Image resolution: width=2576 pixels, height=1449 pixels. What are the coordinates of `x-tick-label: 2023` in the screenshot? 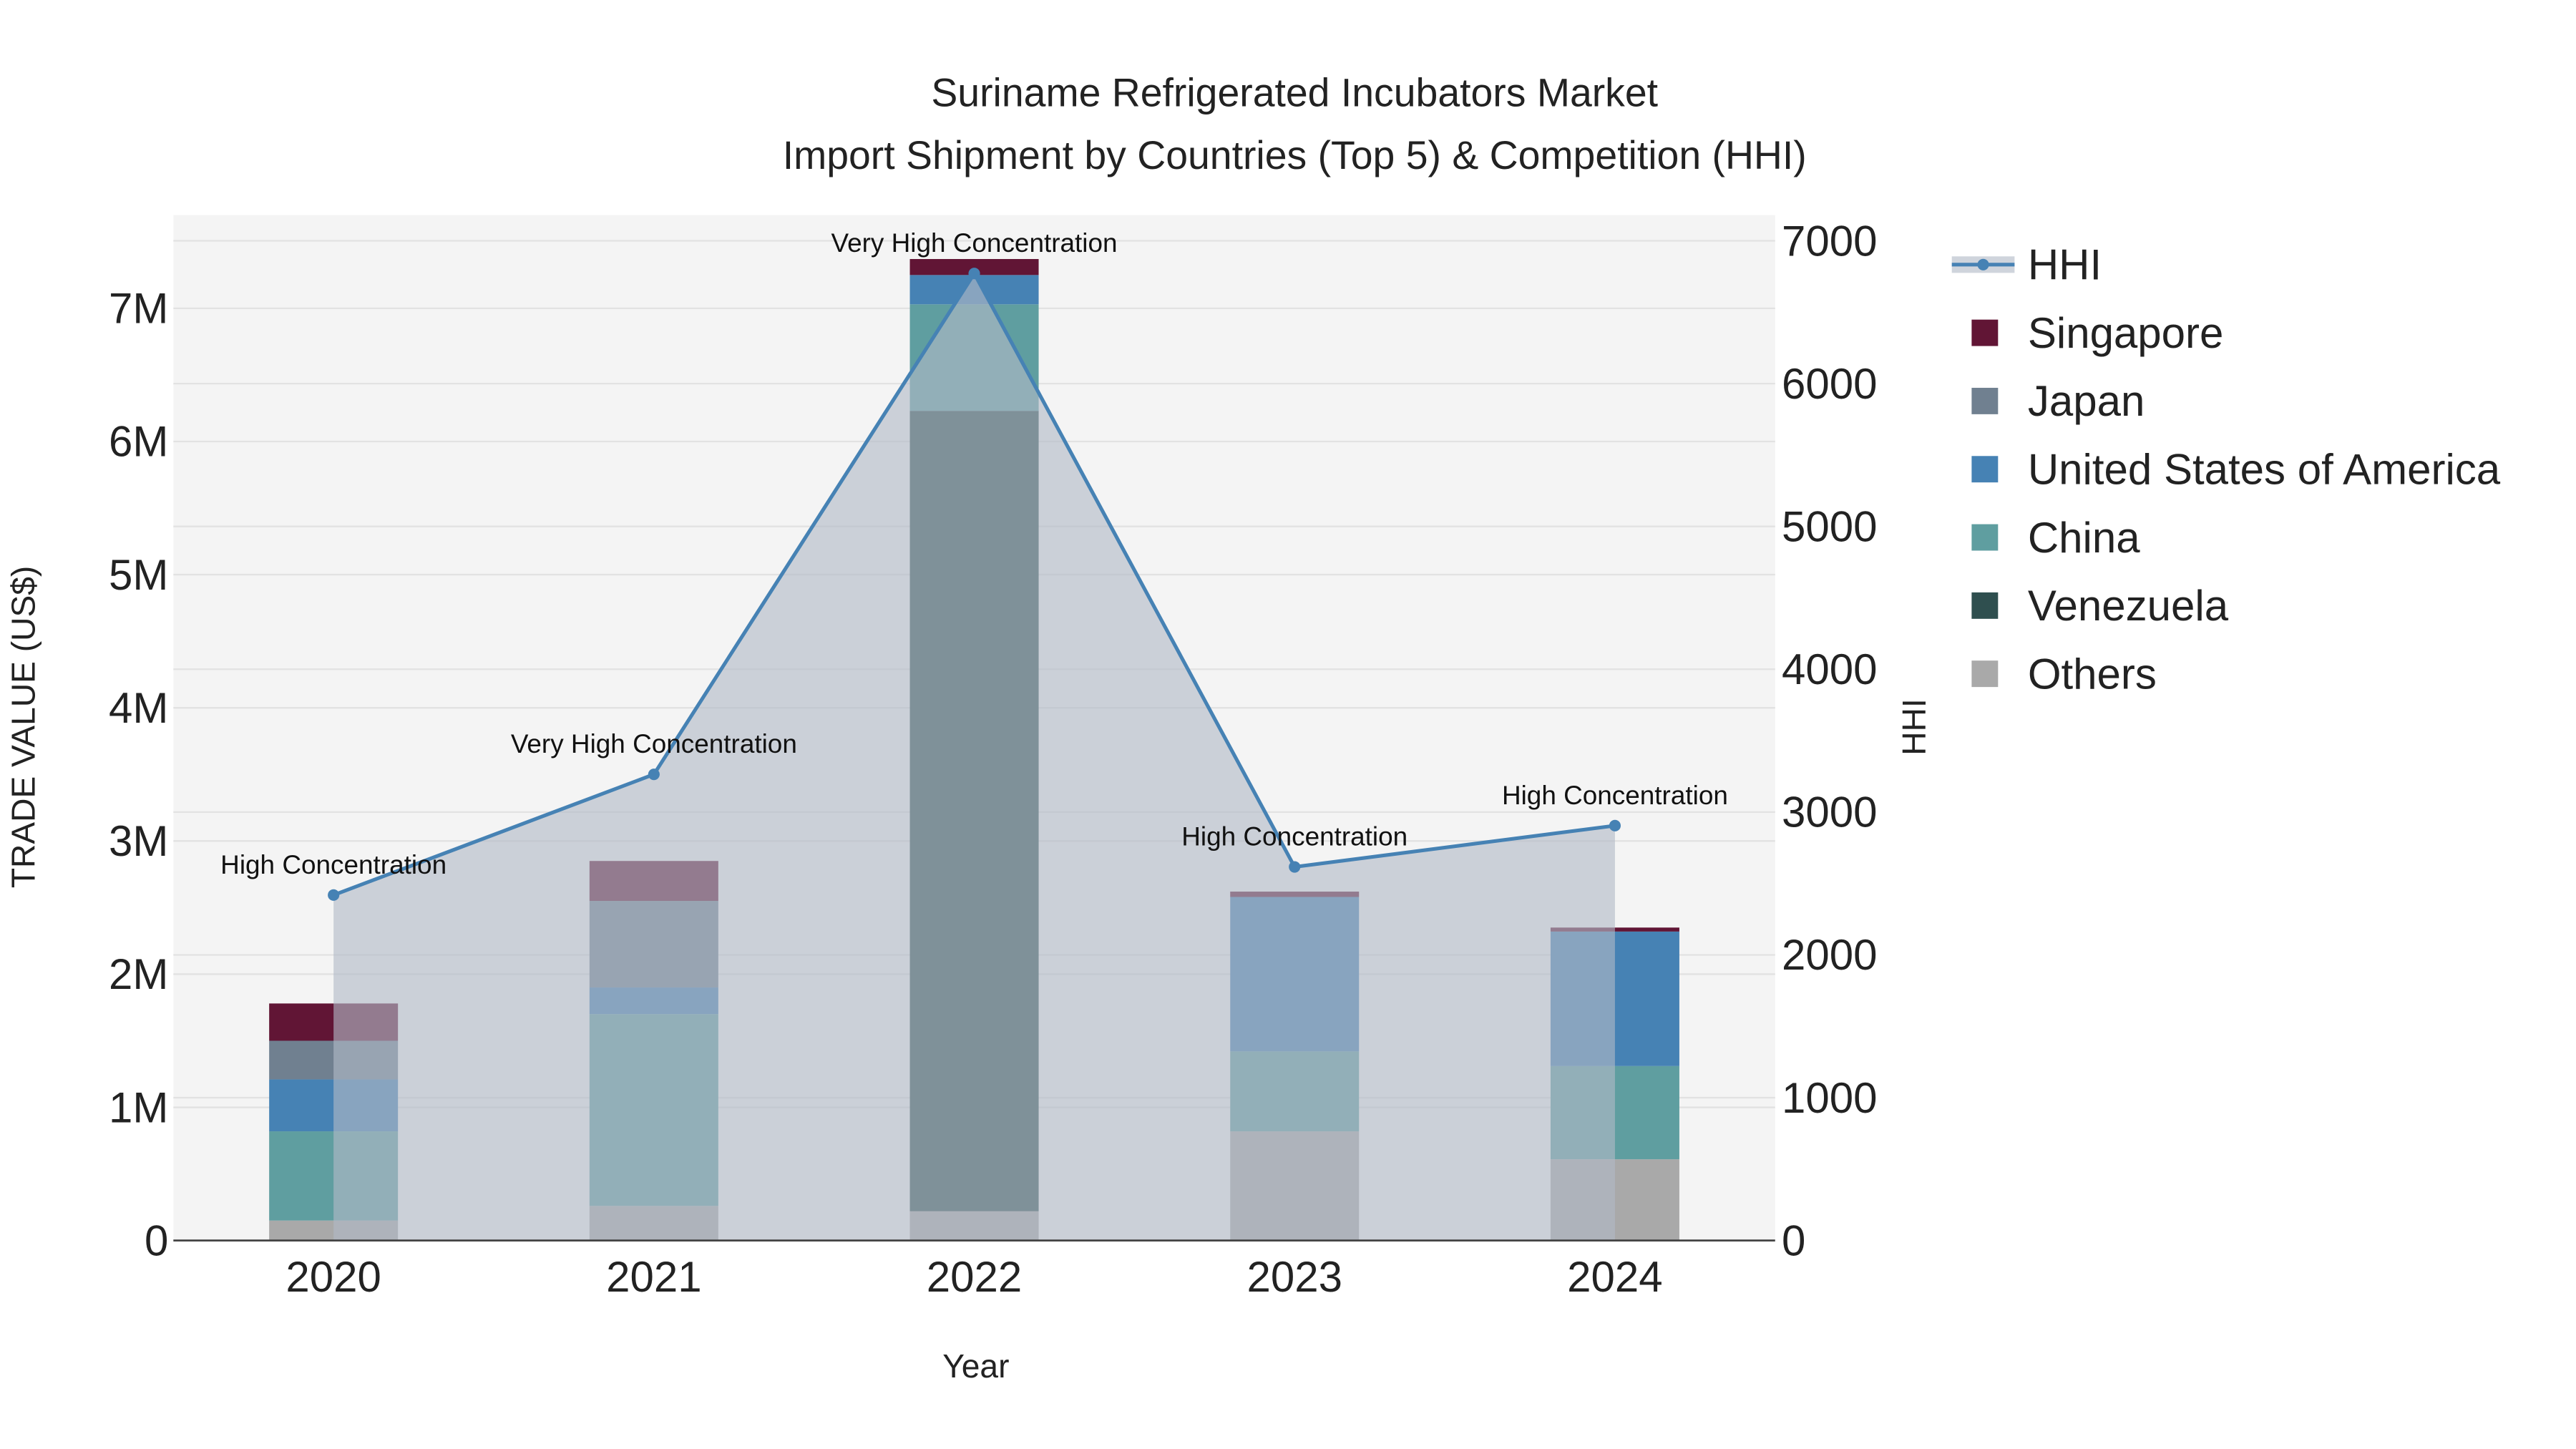 It's located at (1294, 1277).